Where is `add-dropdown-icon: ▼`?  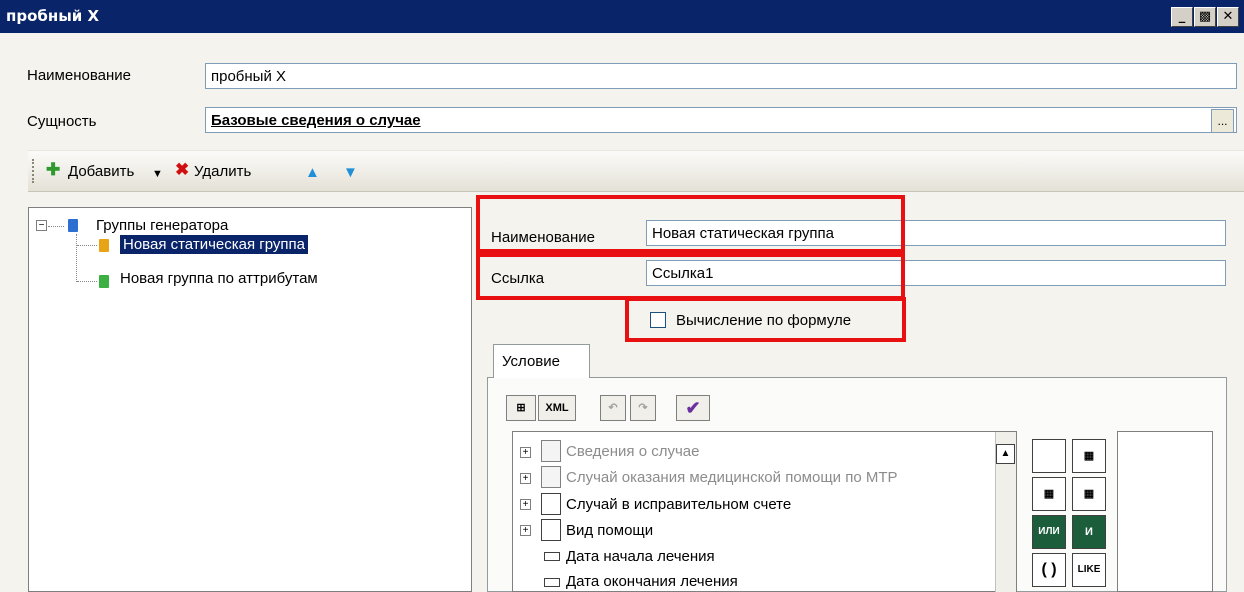
add-dropdown-icon: ▼ is located at coordinates (157, 174).